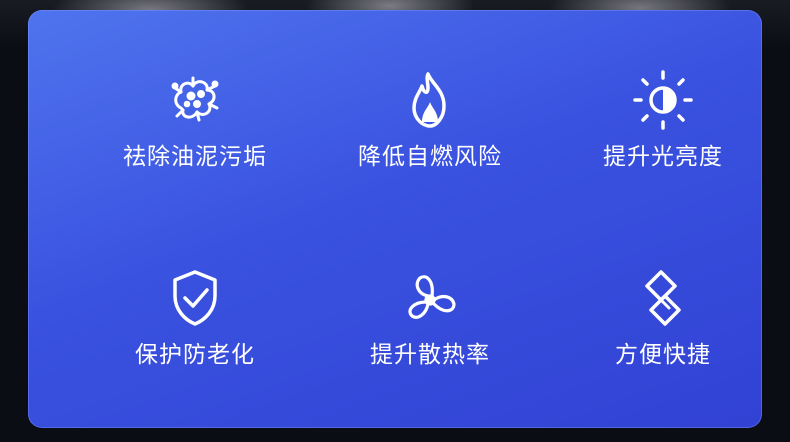  Describe the element at coordinates (195, 99) in the screenshot. I see `bacteria-icon` at that location.